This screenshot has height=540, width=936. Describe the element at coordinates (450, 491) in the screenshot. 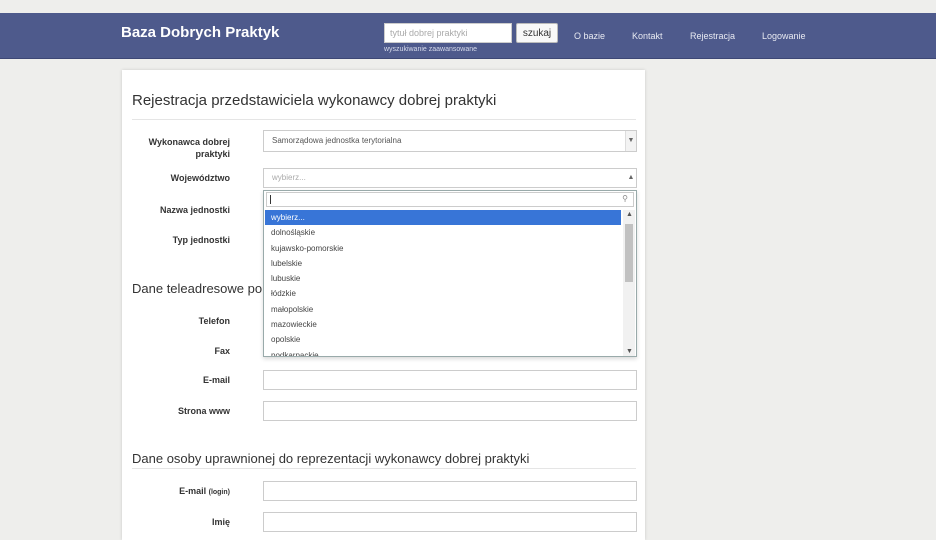

I see `rep-email-input` at that location.